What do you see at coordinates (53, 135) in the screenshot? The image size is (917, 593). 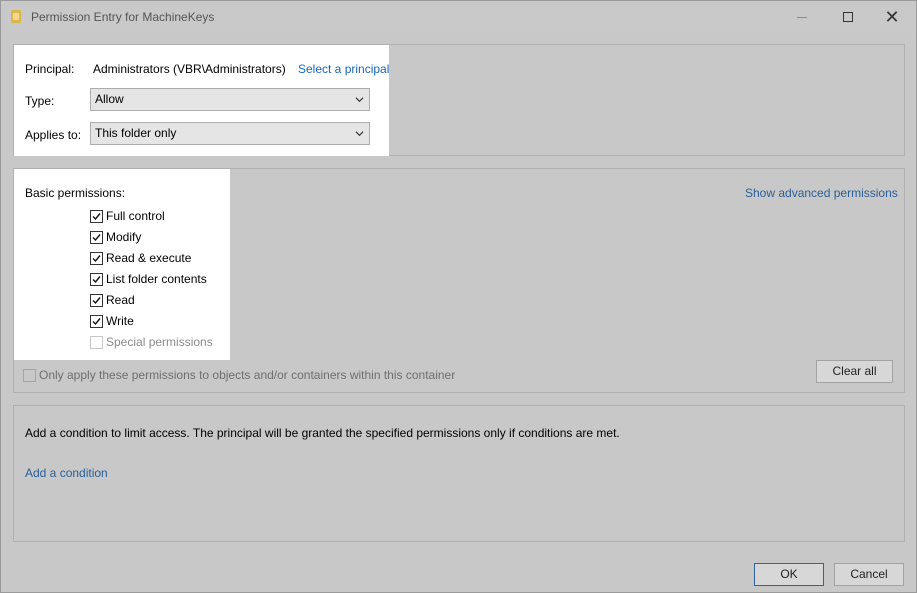 I see `applies-to-label: Applies to:` at bounding box center [53, 135].